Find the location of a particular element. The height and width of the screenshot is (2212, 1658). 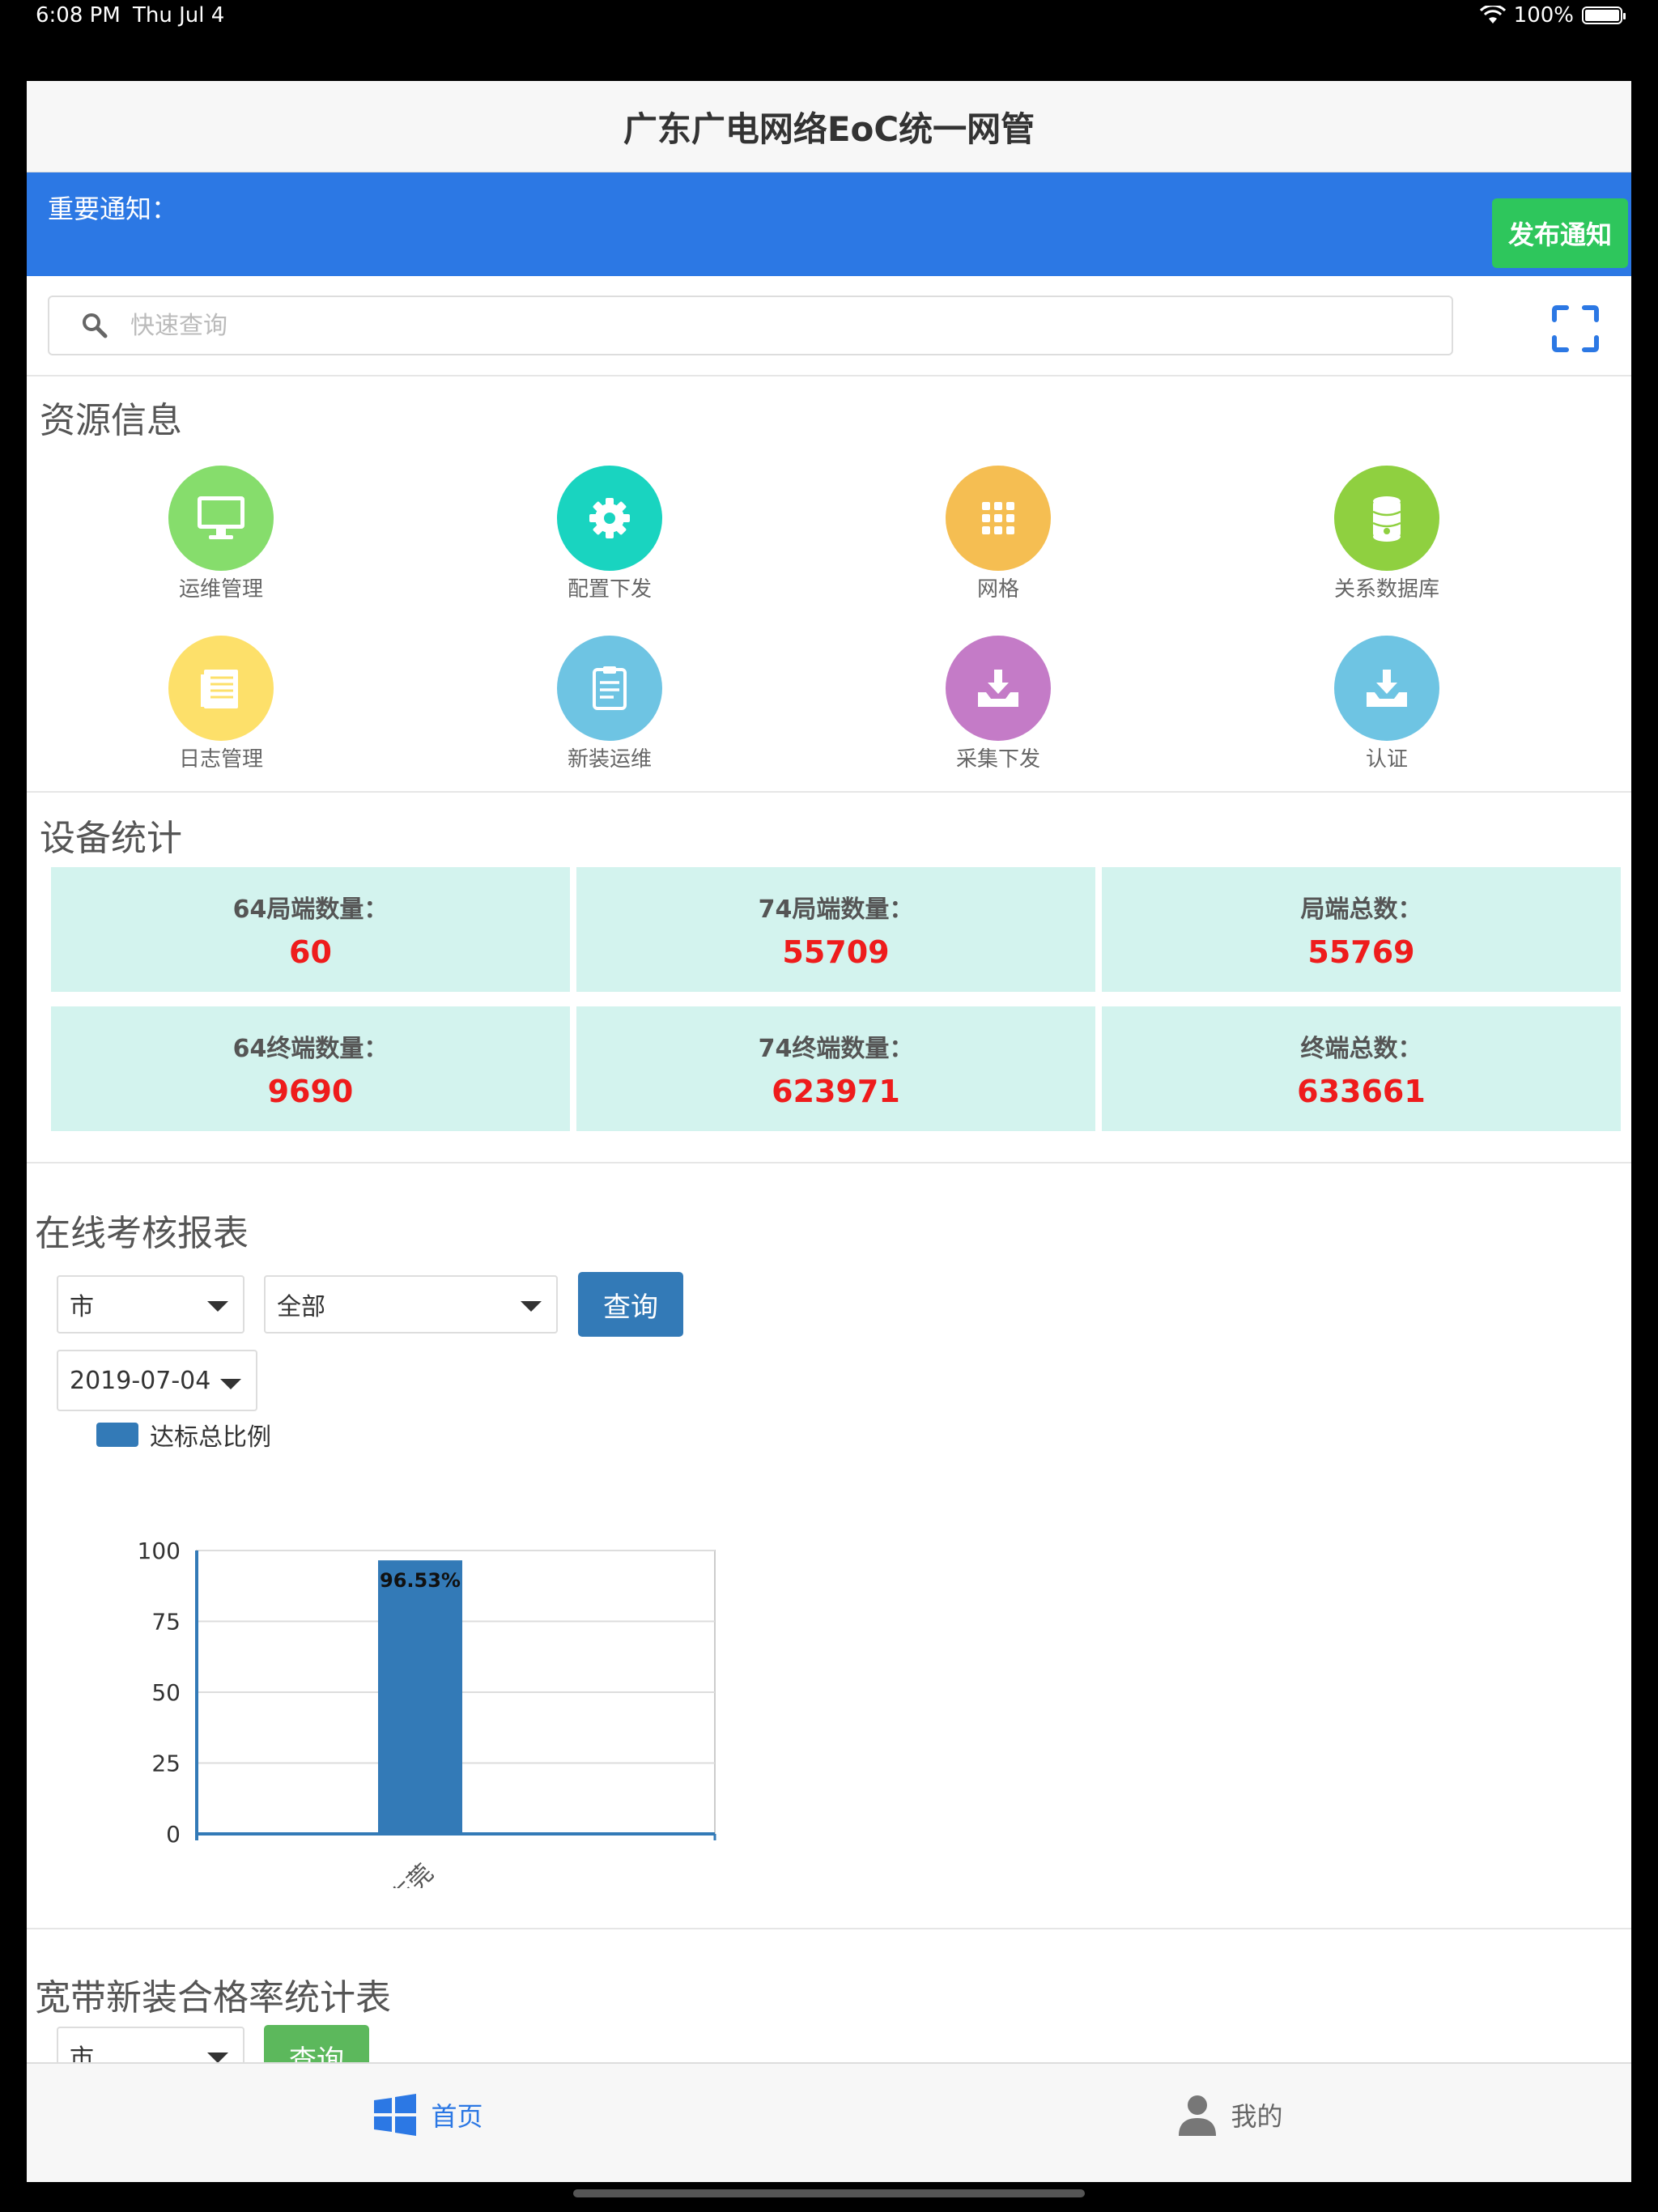

gear-icon is located at coordinates (609, 518).